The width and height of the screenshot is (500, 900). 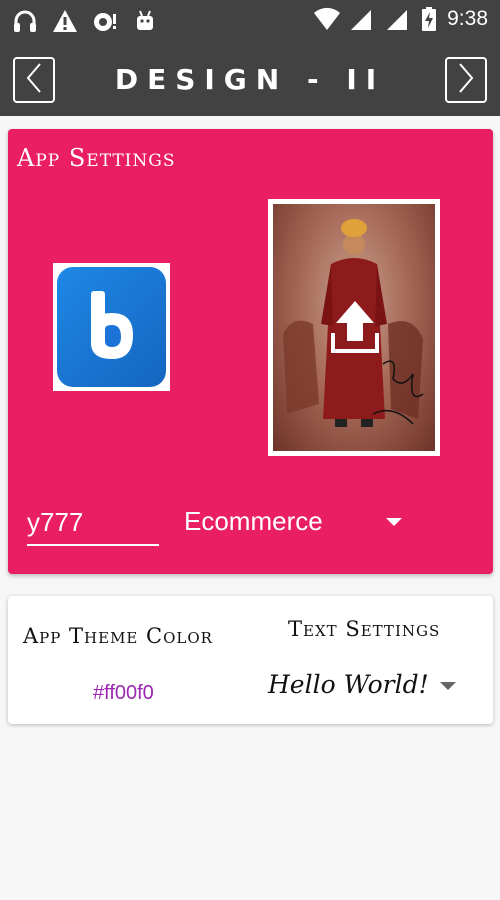 I want to click on android-icon, so click(x=145, y=21).